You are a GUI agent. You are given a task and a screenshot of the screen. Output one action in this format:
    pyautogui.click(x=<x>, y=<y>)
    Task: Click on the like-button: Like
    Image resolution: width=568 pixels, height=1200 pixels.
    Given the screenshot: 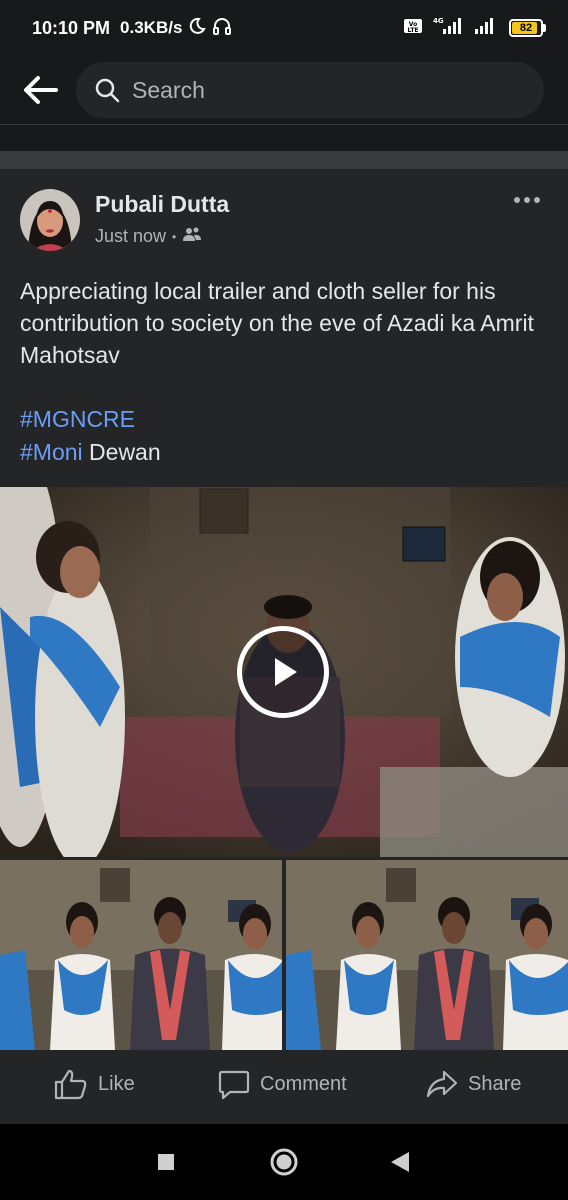 What is the action you would take?
    pyautogui.click(x=94, y=1084)
    